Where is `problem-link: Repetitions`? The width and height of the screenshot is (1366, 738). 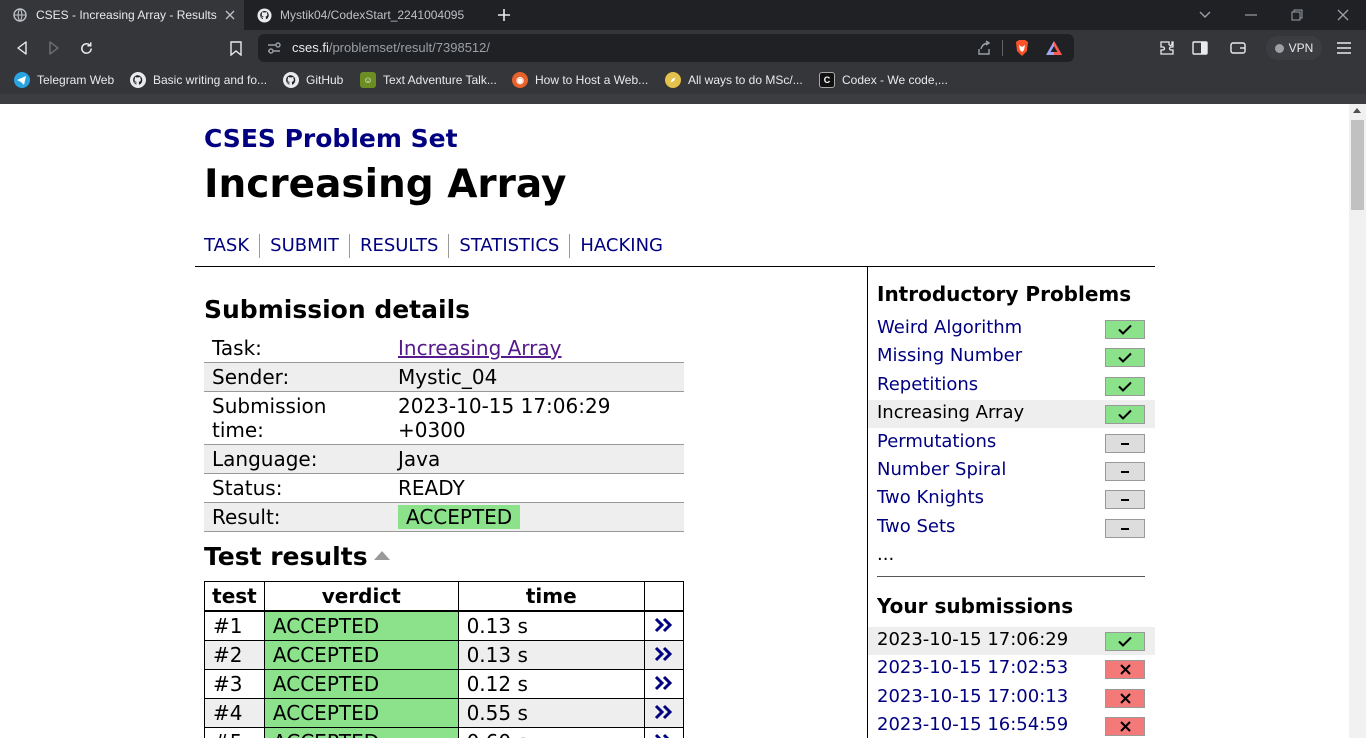
problem-link: Repetitions is located at coordinates (927, 384).